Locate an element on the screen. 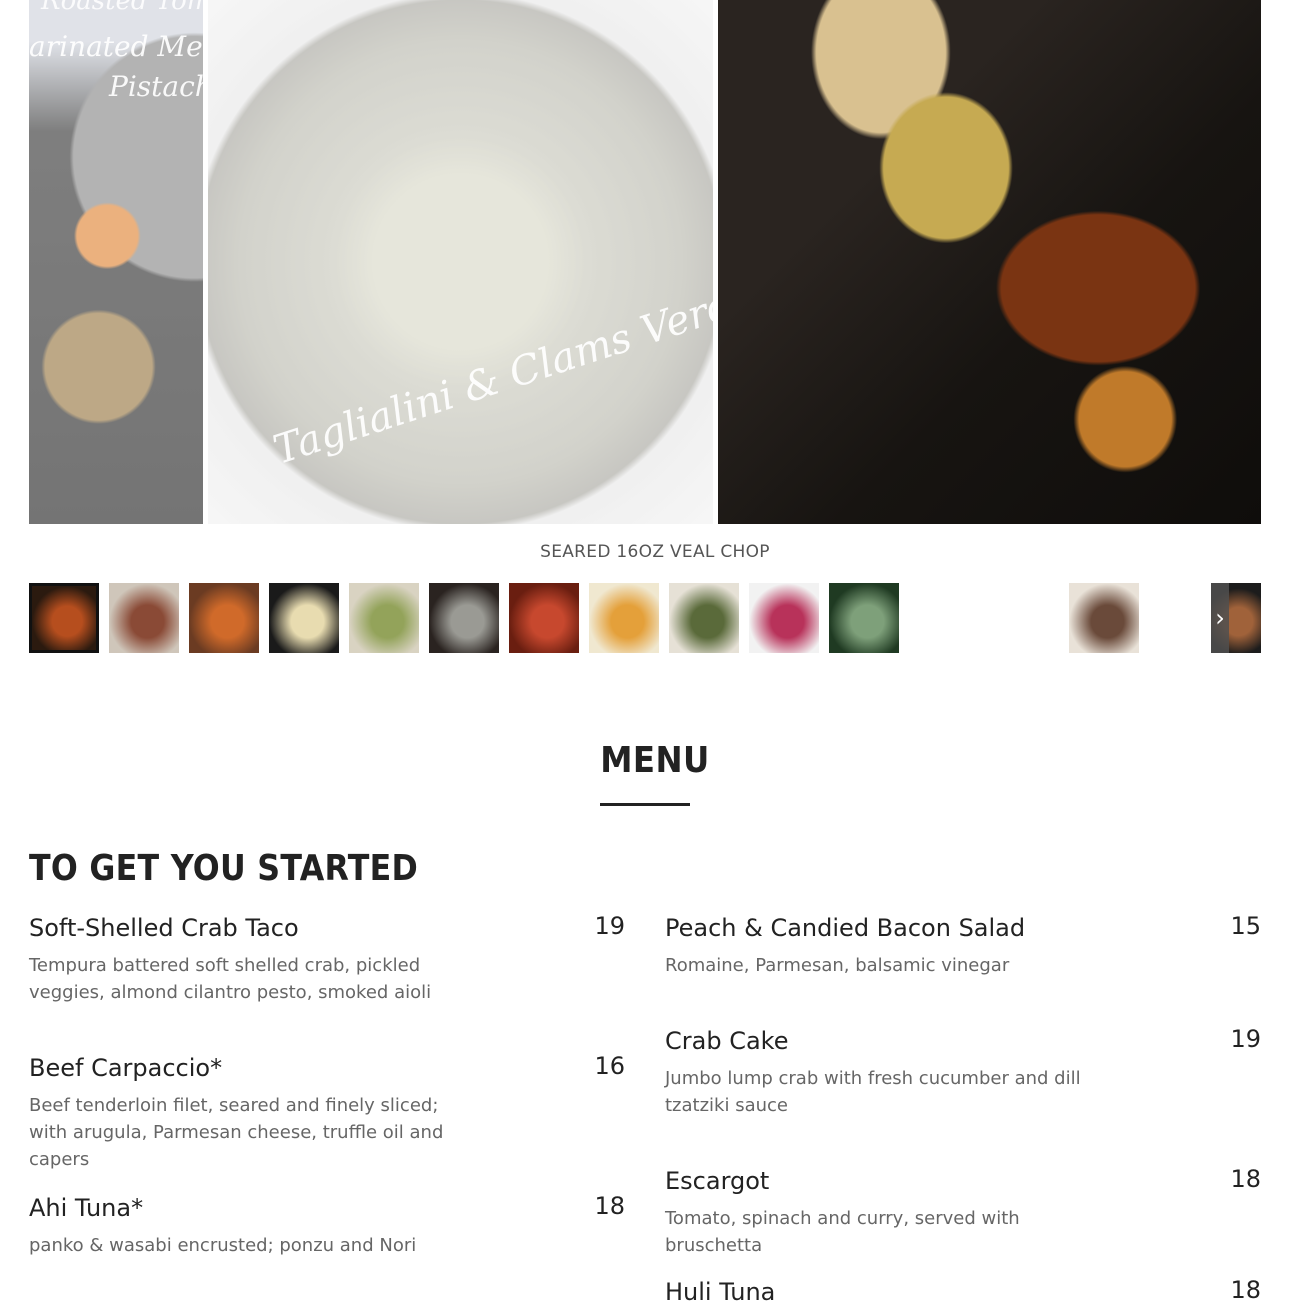 This screenshot has height=1306, width=1310. slide-text: Pistachio is located at coordinates (156, 86).